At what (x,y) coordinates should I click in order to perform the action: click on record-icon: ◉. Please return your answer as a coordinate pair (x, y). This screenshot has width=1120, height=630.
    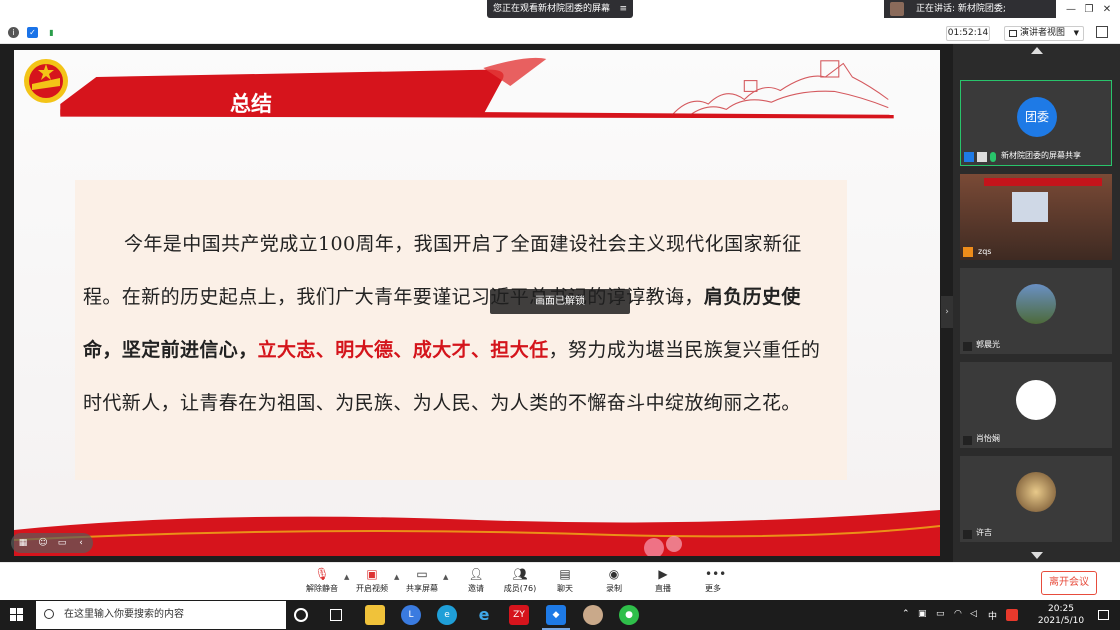
    Looking at the image, I should click on (614, 574).